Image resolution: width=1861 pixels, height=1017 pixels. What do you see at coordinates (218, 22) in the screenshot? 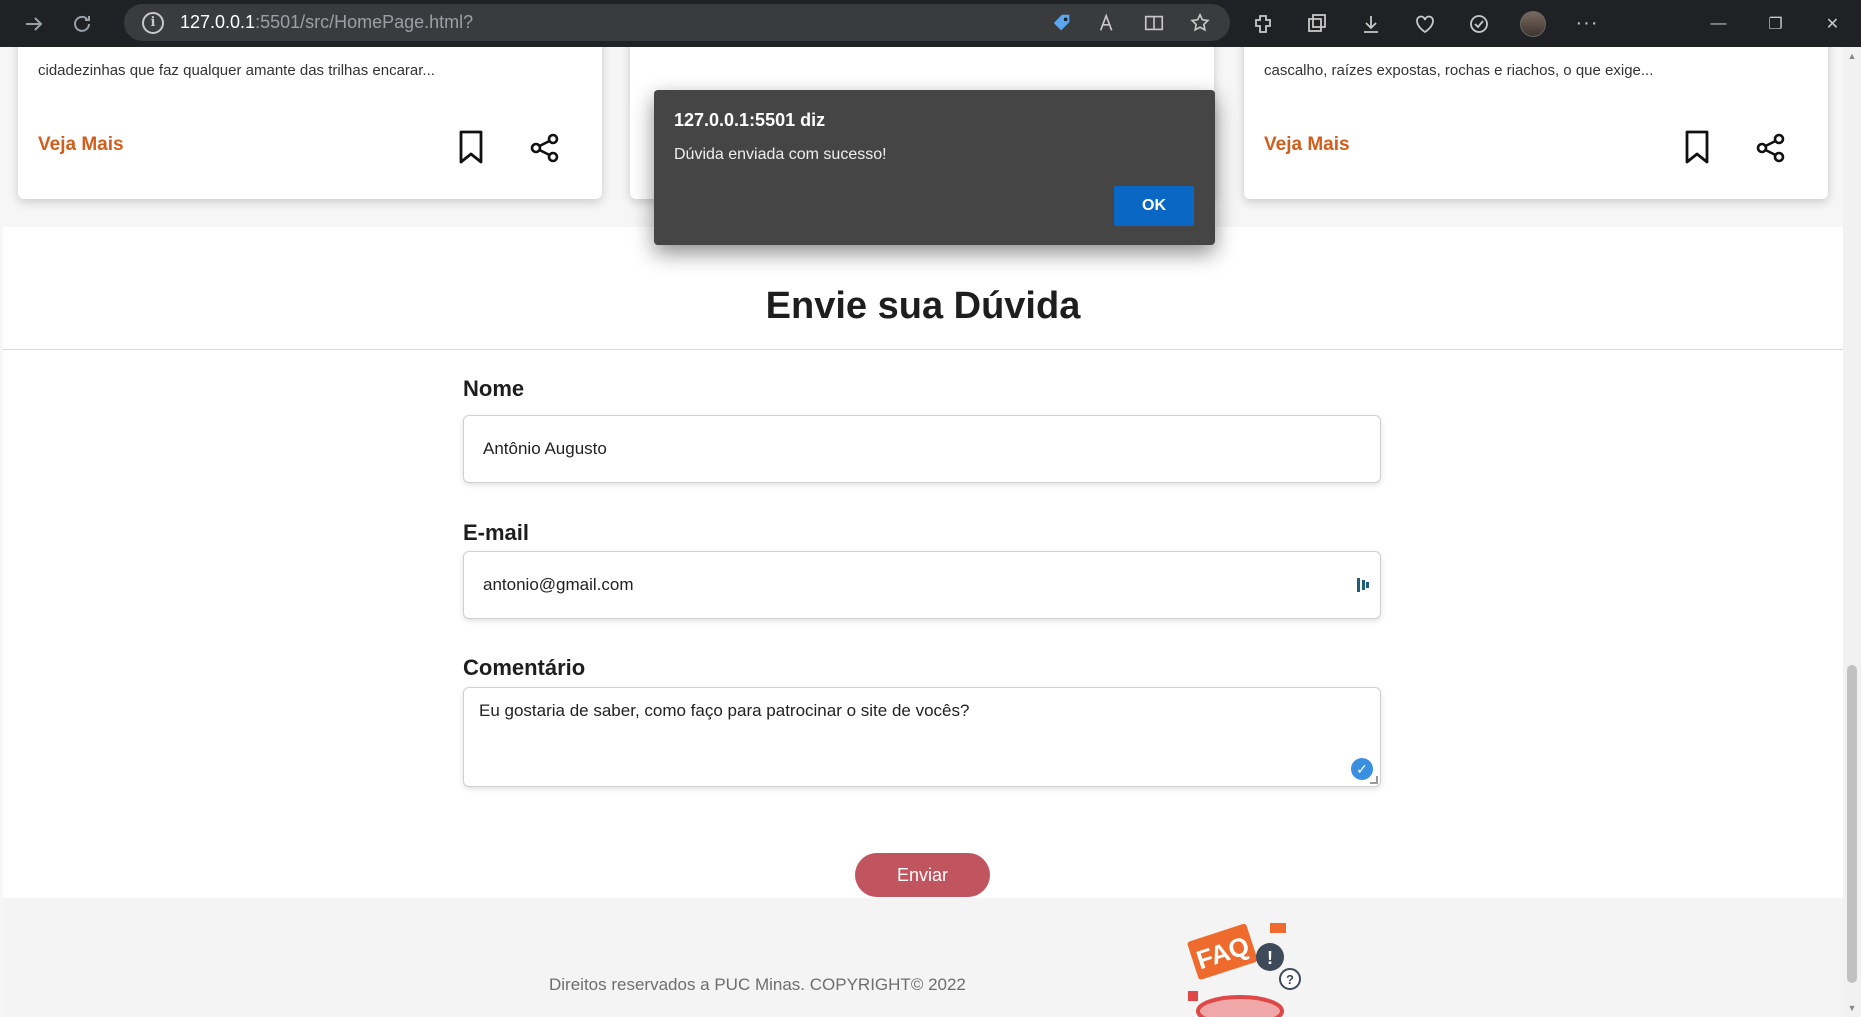
I see `url-host: 127.0.0.1` at bounding box center [218, 22].